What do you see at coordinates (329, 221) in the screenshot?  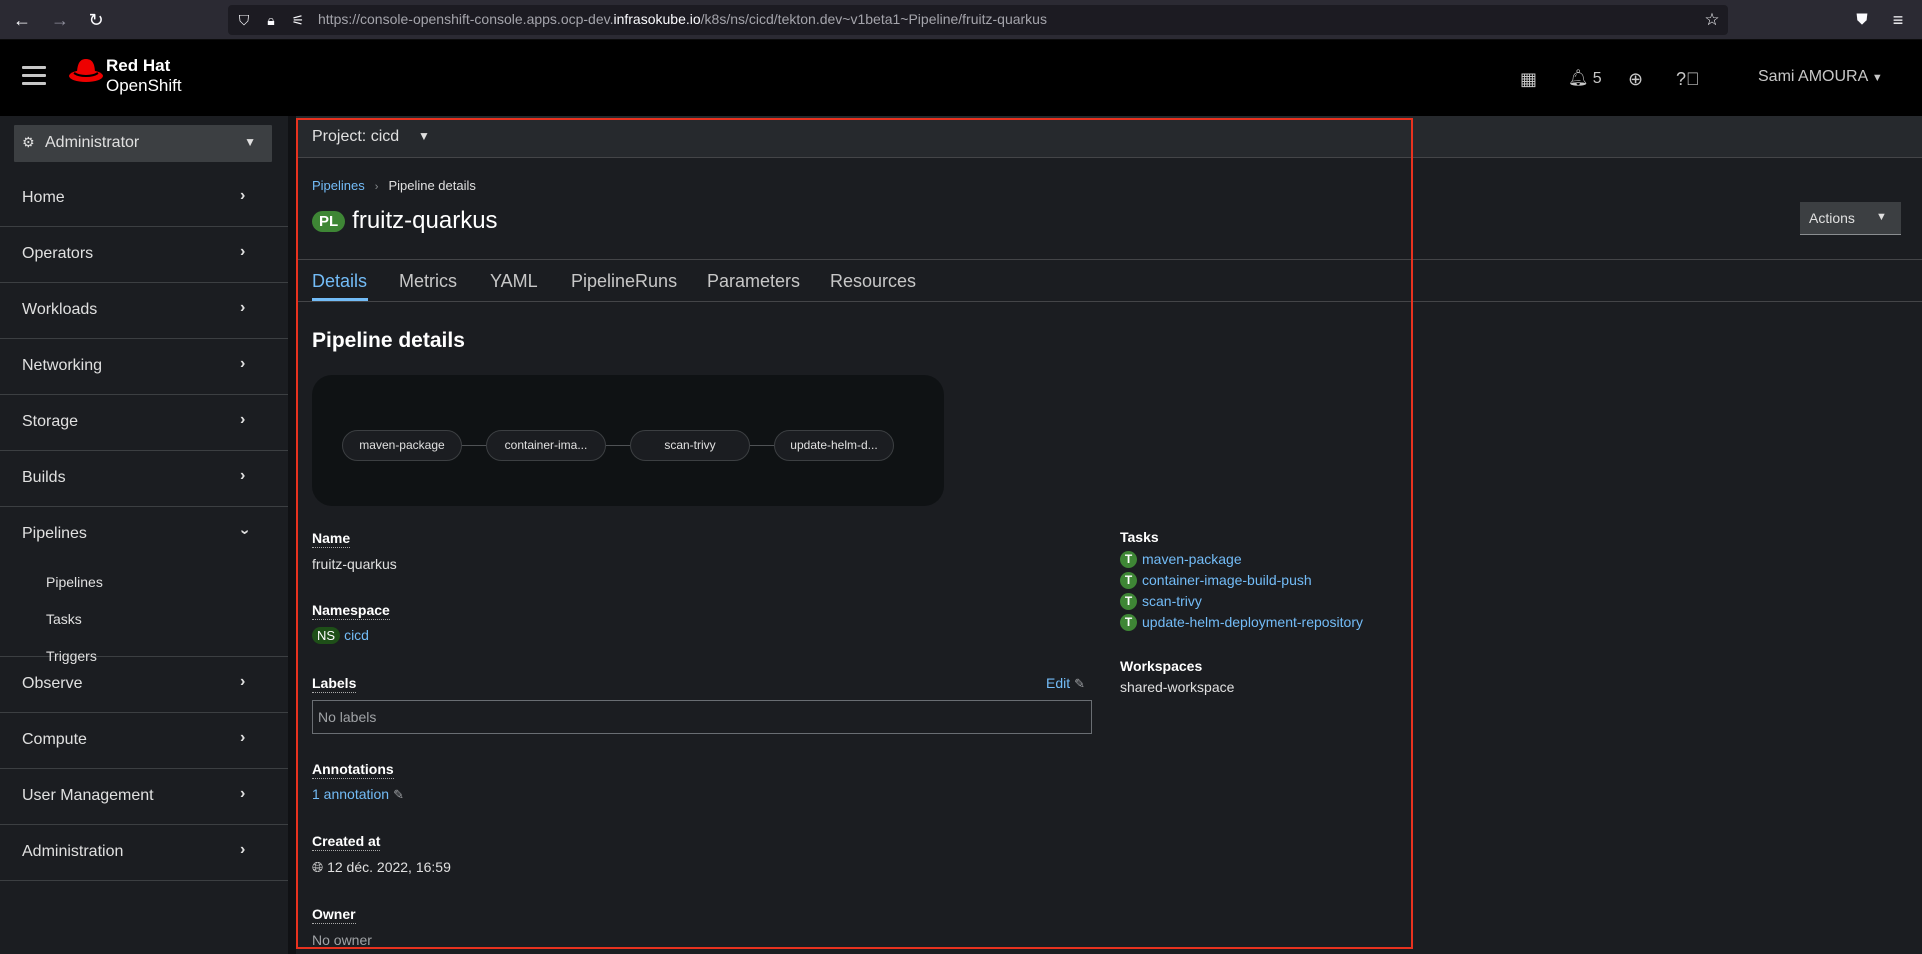 I see `pipeline-resource-badge: PL` at bounding box center [329, 221].